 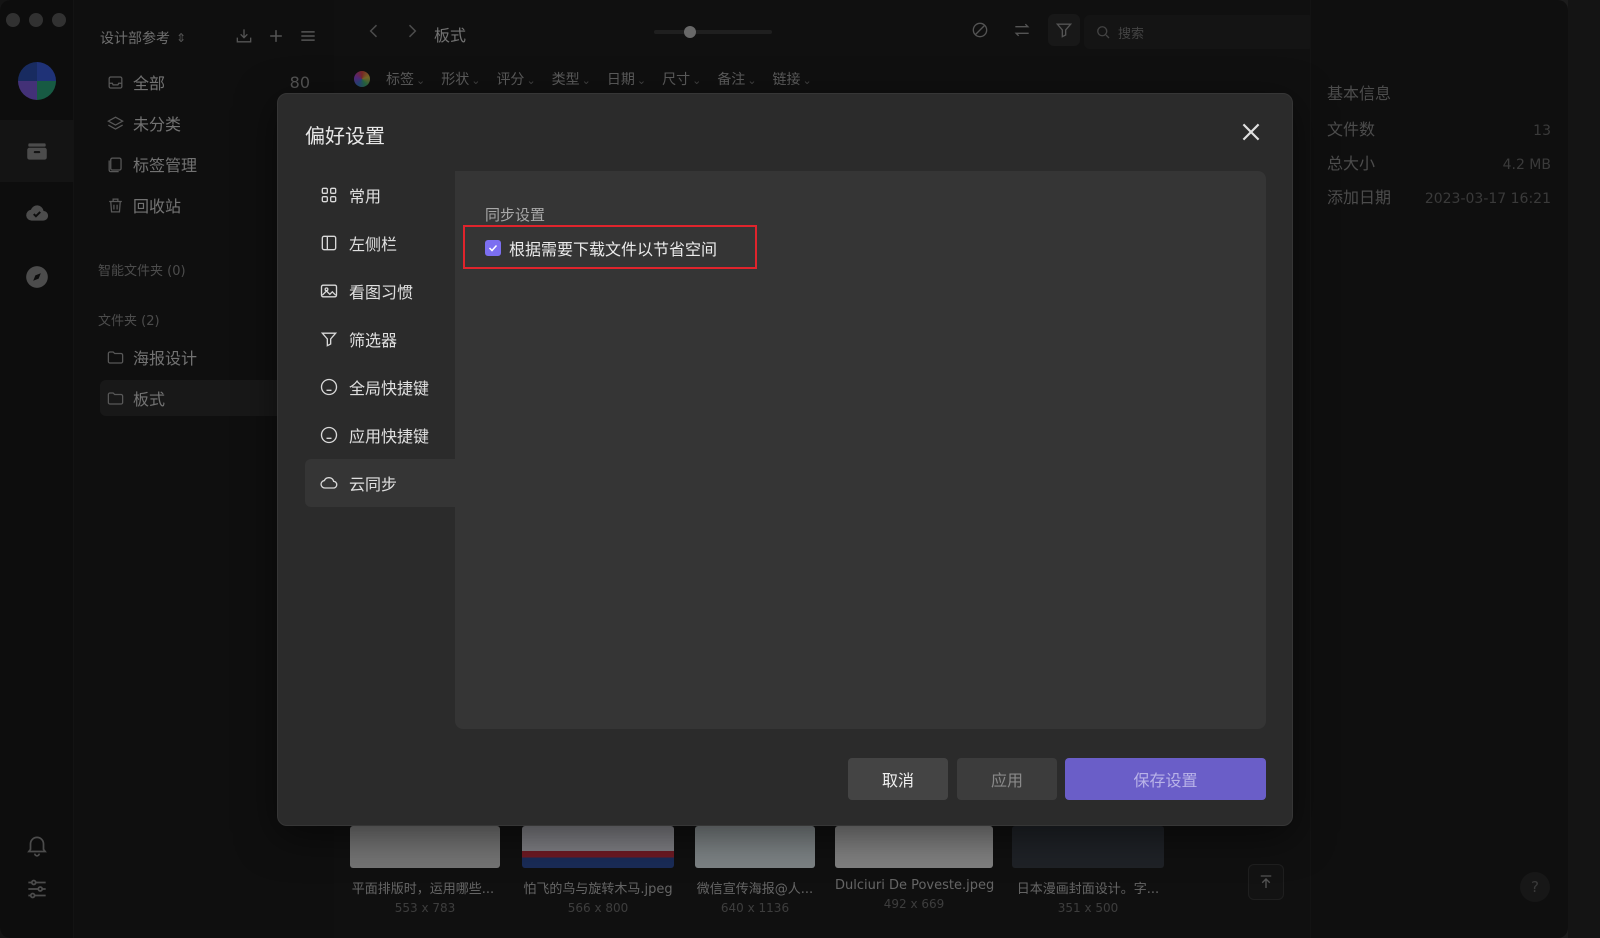 What do you see at coordinates (329, 291) in the screenshot?
I see `image-icon` at bounding box center [329, 291].